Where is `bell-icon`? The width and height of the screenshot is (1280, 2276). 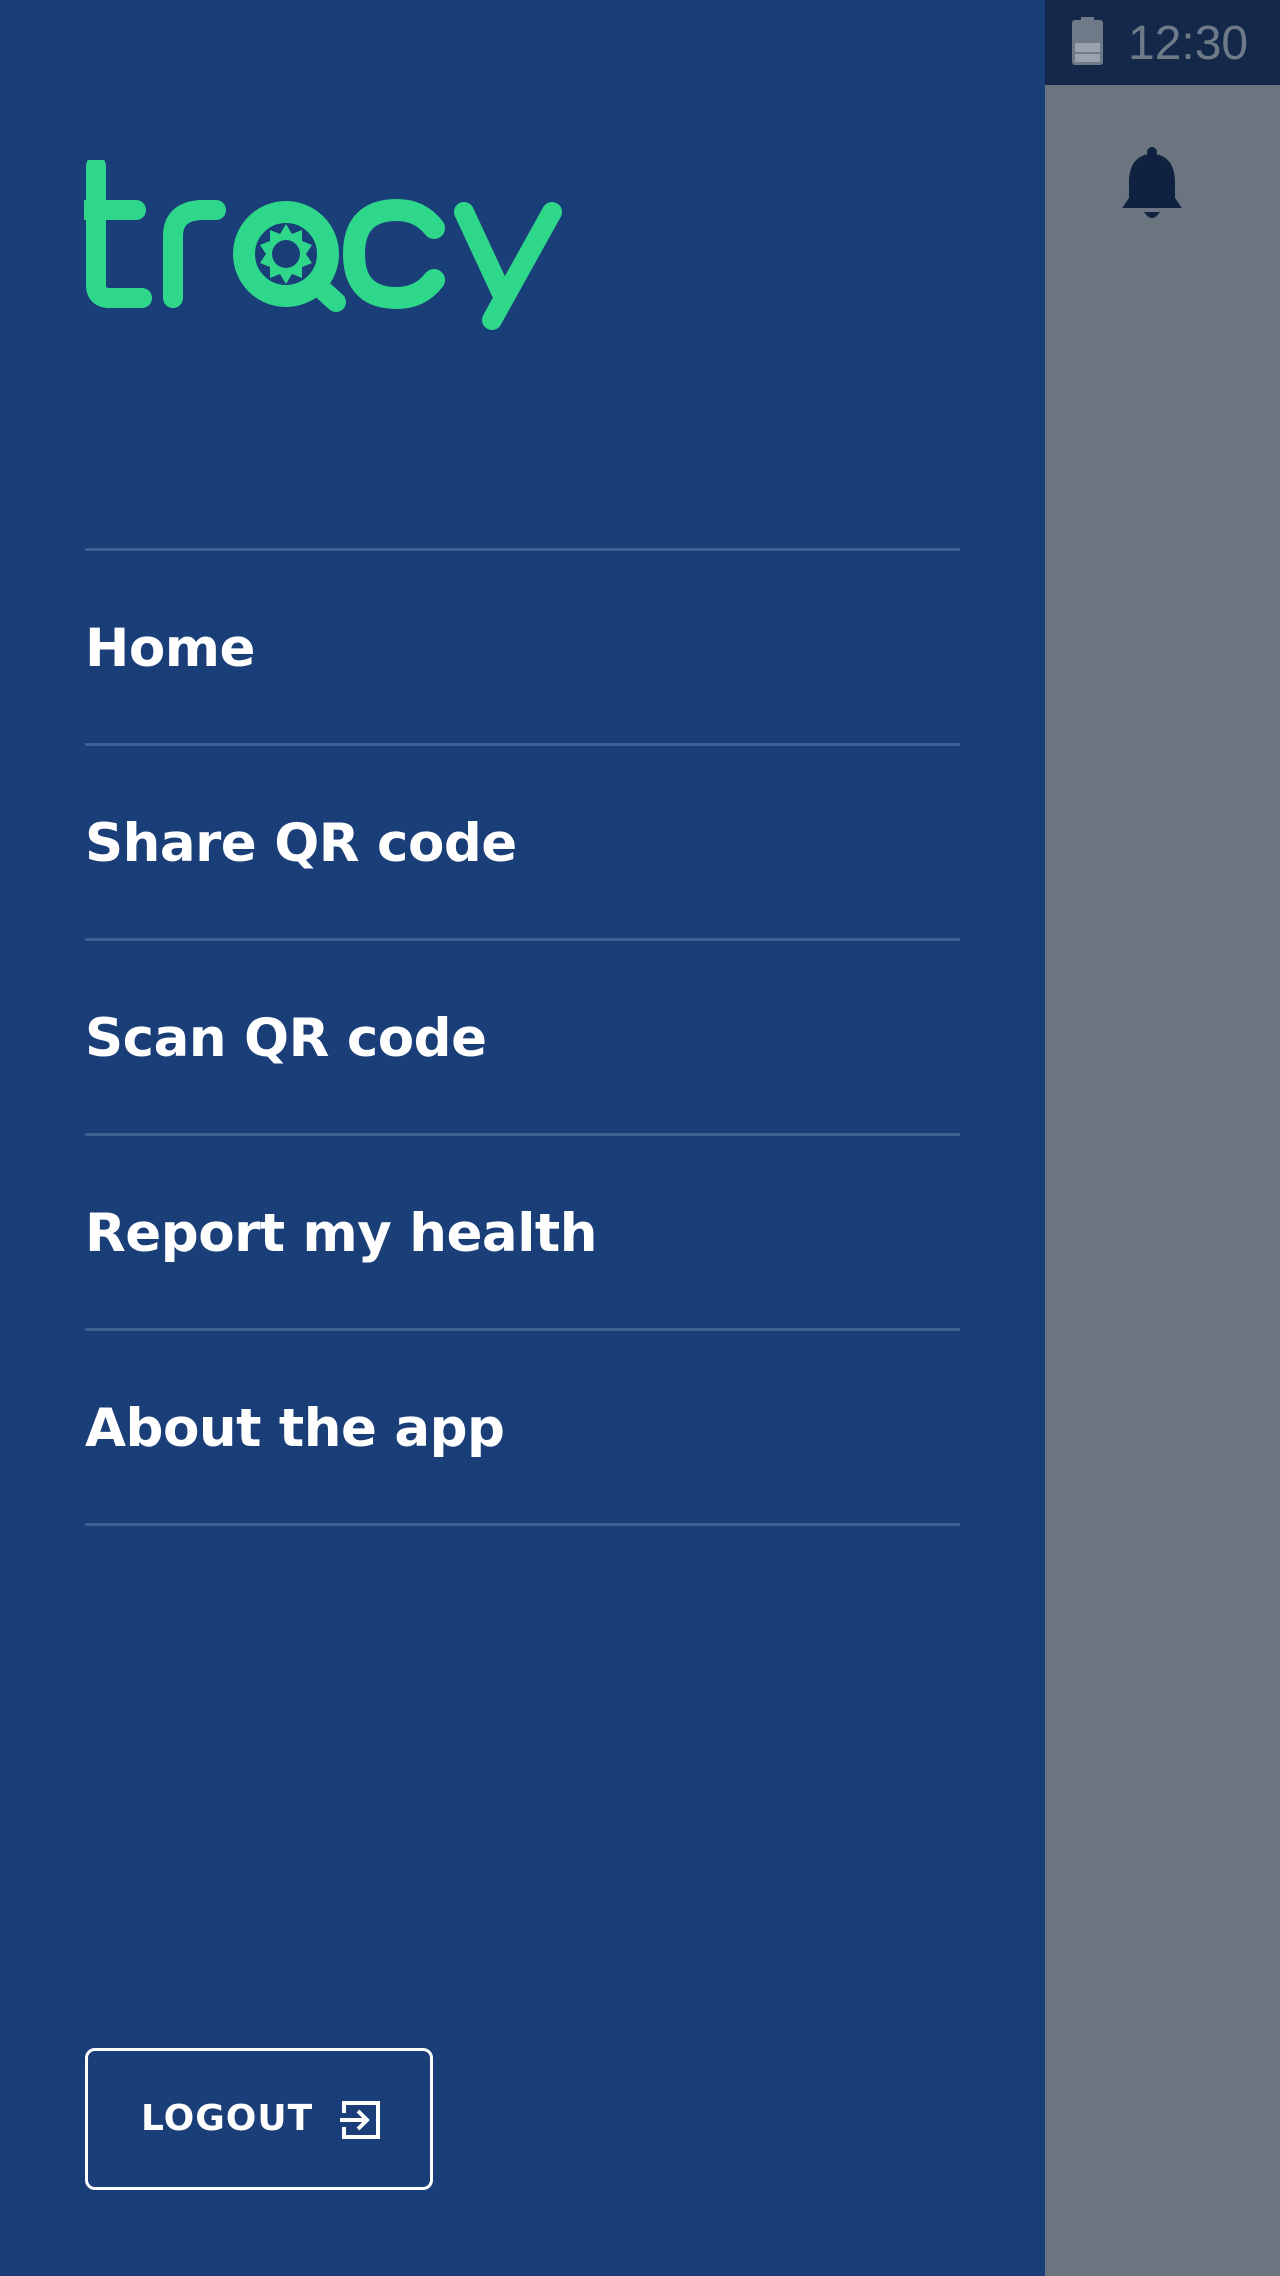
bell-icon is located at coordinates (1152, 185).